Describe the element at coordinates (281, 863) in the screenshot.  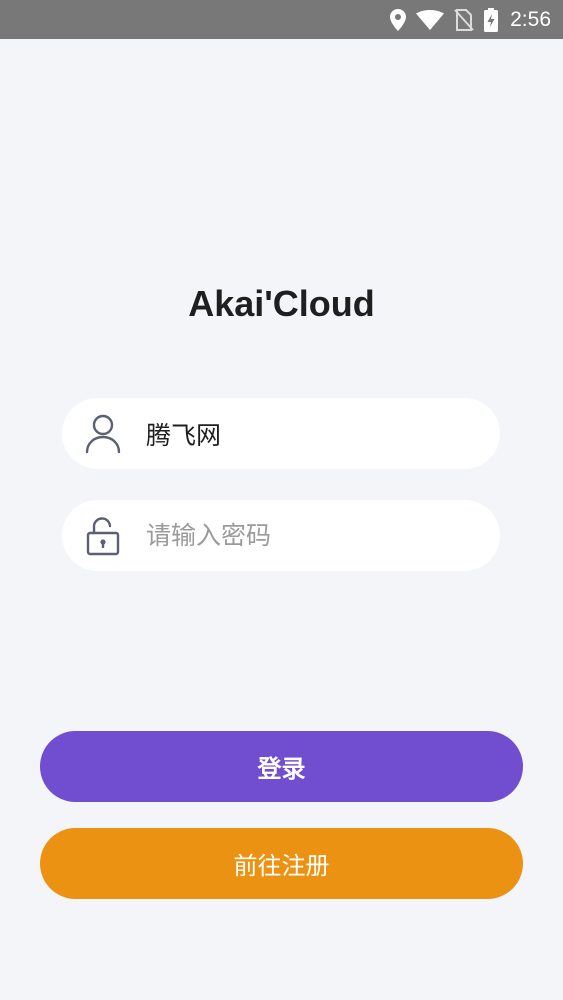
I see `register-button: 前往注册` at that location.